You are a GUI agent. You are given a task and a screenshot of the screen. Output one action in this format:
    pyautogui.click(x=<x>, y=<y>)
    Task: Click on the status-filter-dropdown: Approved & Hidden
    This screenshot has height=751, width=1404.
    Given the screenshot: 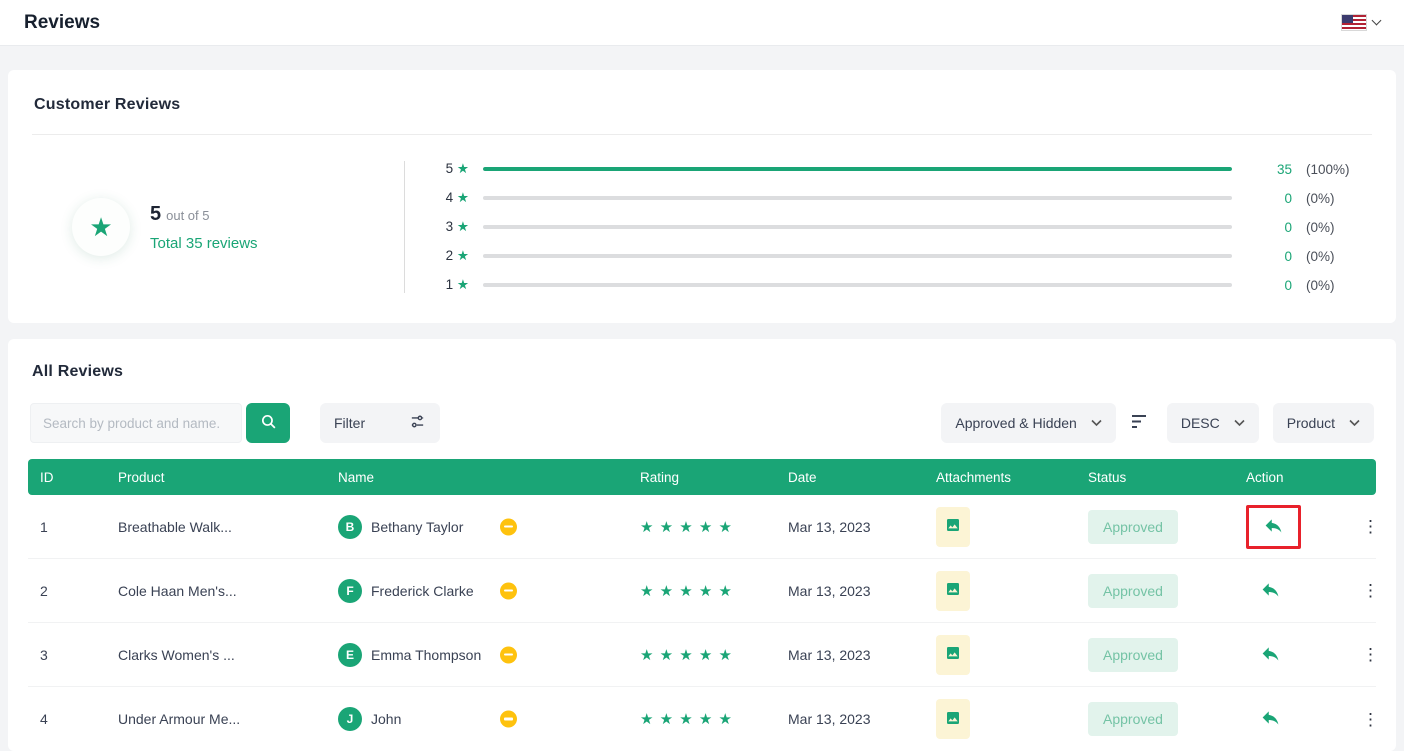 What is the action you would take?
    pyautogui.click(x=1028, y=423)
    